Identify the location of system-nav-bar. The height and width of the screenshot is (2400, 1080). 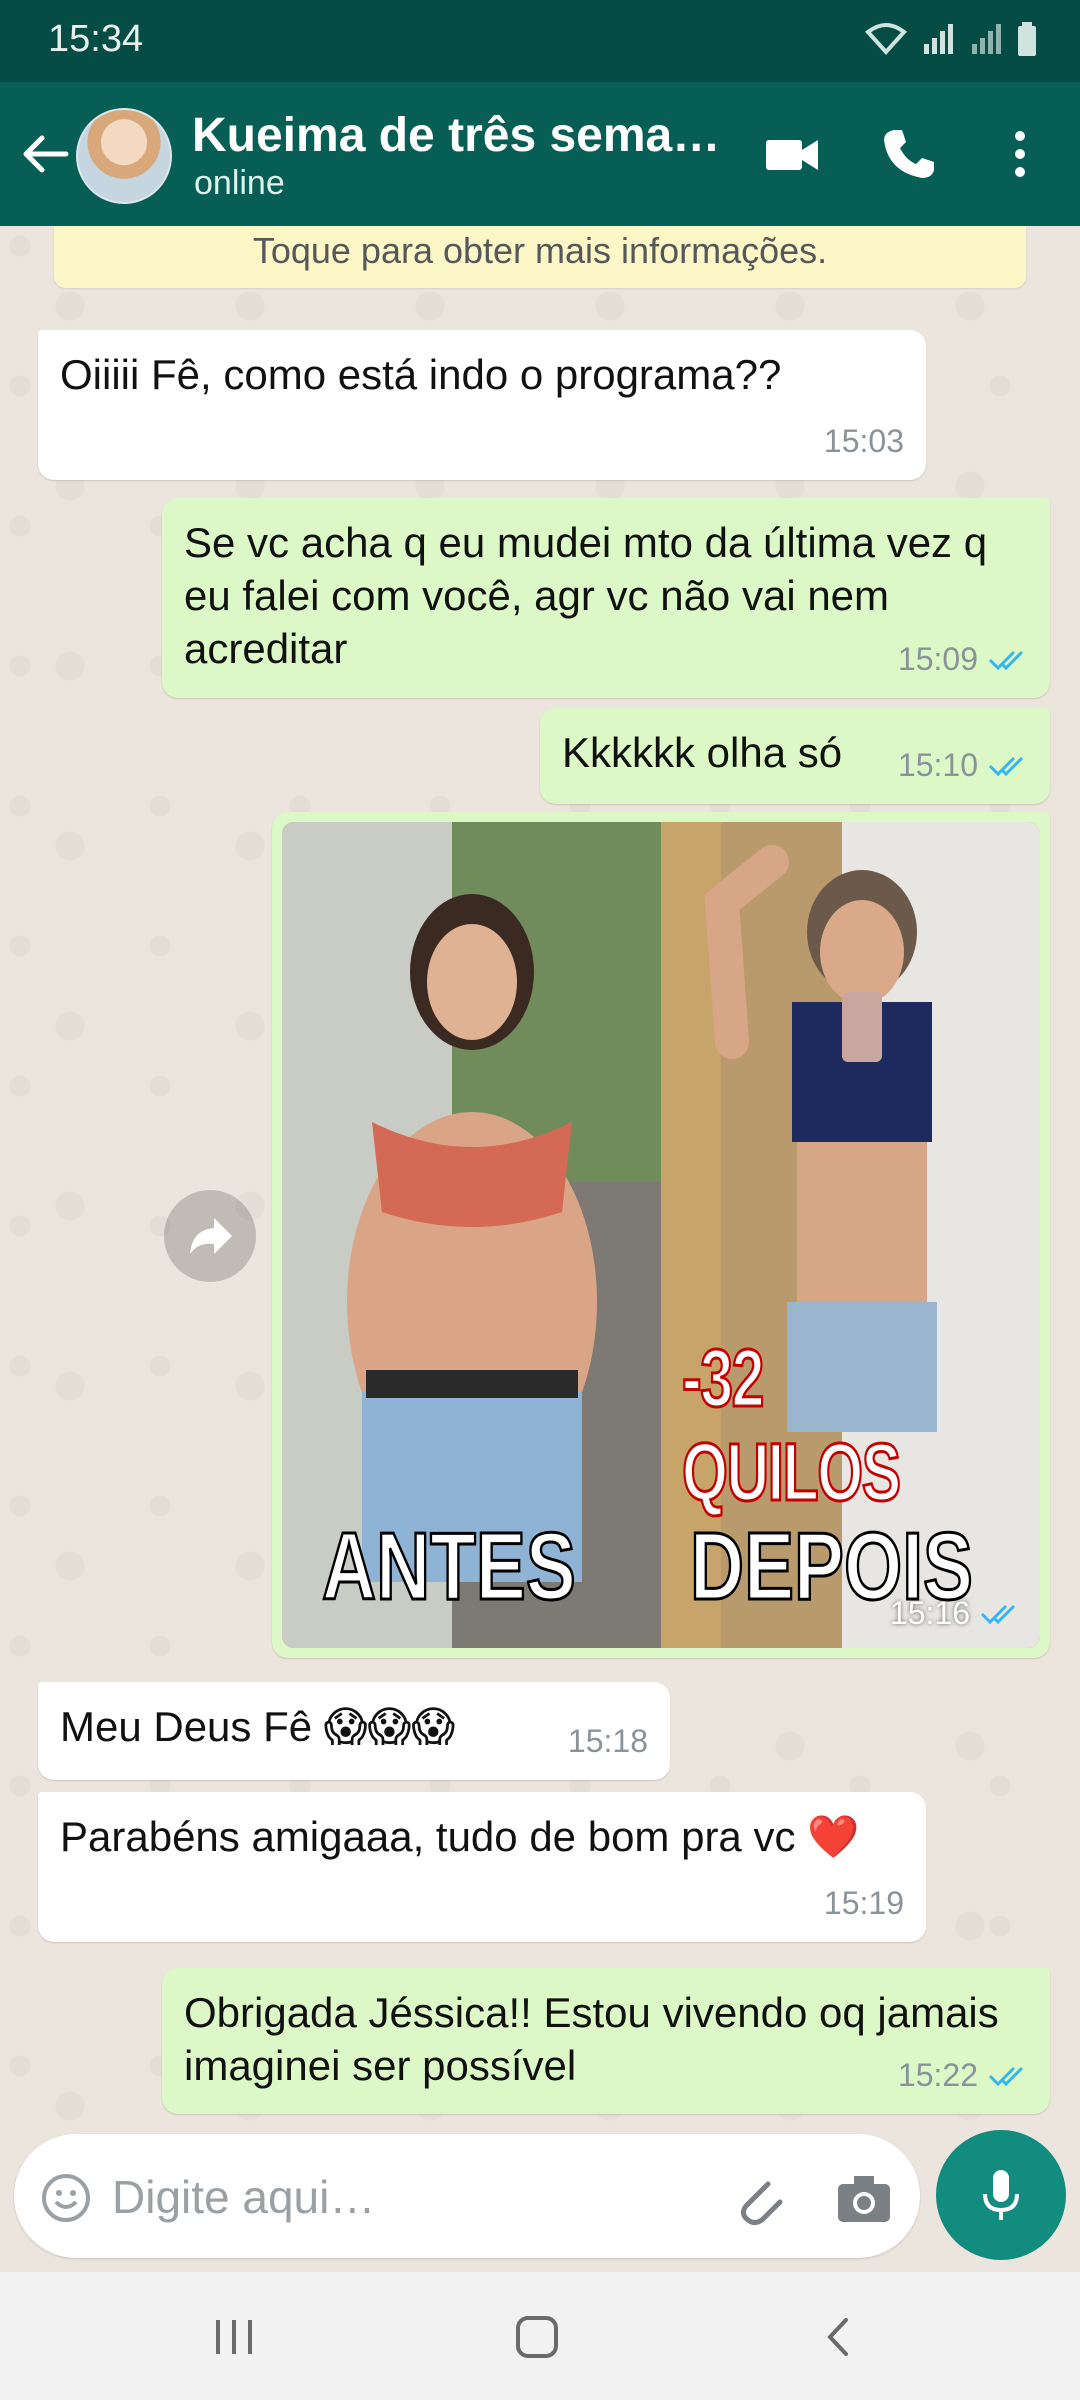
(540, 2336).